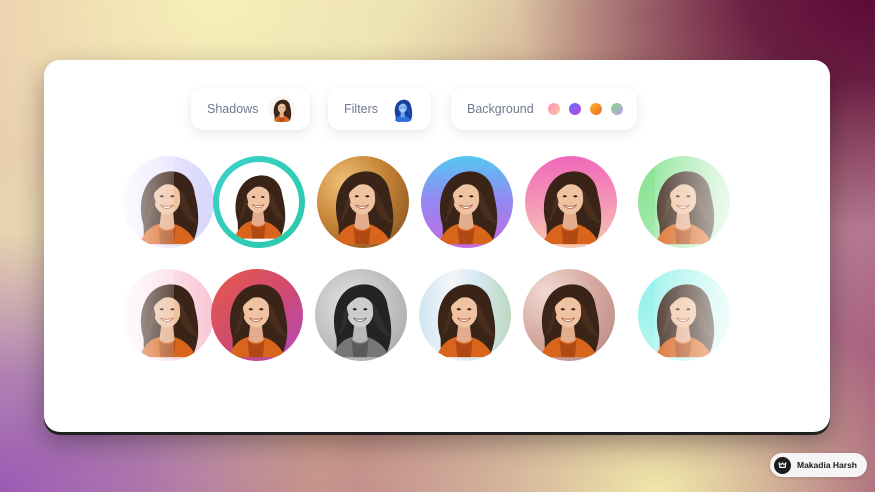 The height and width of the screenshot is (492, 875). What do you see at coordinates (554, 109) in the screenshot?
I see `pink-gradient-swatch` at bounding box center [554, 109].